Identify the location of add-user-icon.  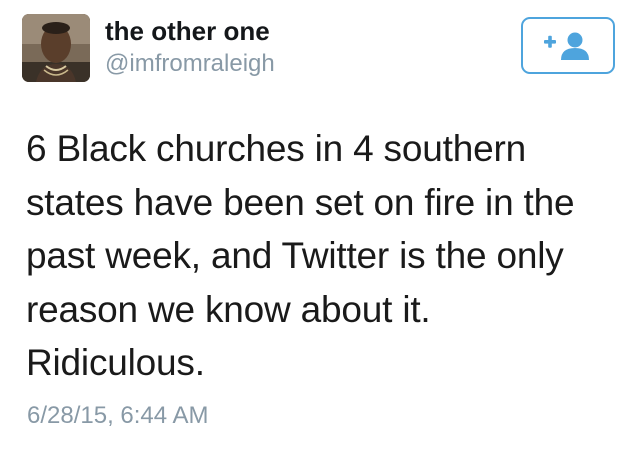
(566, 46).